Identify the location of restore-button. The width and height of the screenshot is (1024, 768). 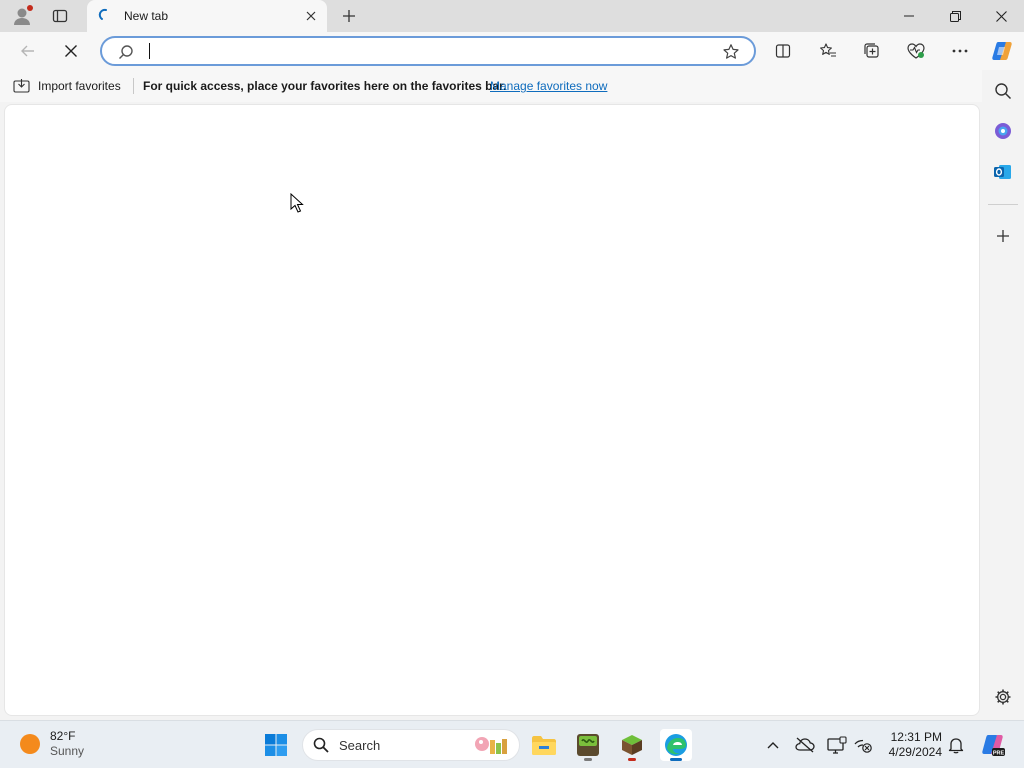
(955, 16).